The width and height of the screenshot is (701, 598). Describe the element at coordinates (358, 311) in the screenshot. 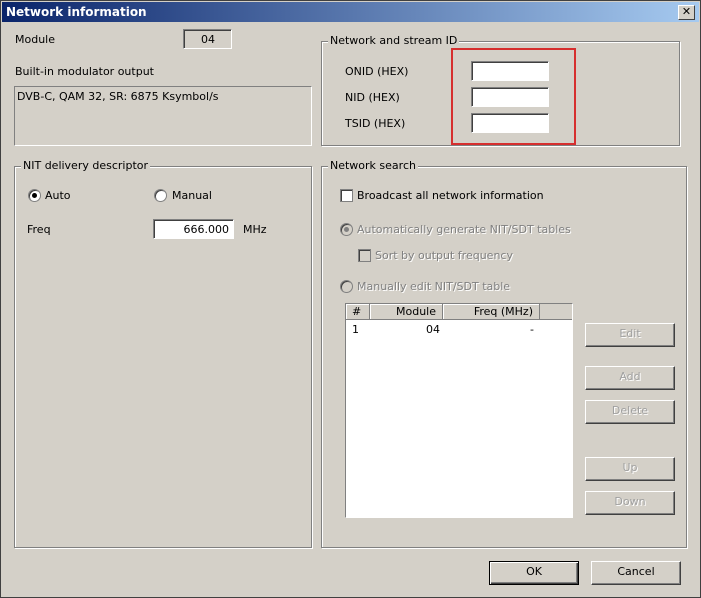

I see `column-header-number: #` at that location.